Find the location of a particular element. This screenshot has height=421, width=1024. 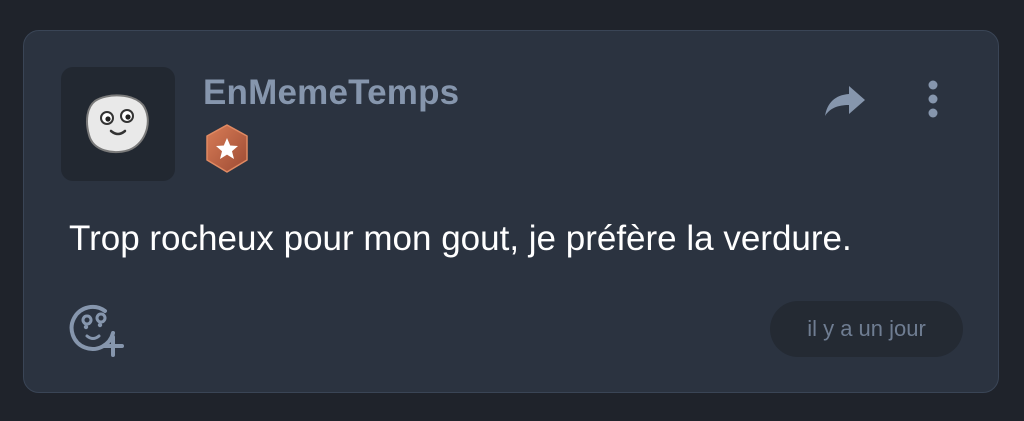

more-options-button is located at coordinates (933, 99).